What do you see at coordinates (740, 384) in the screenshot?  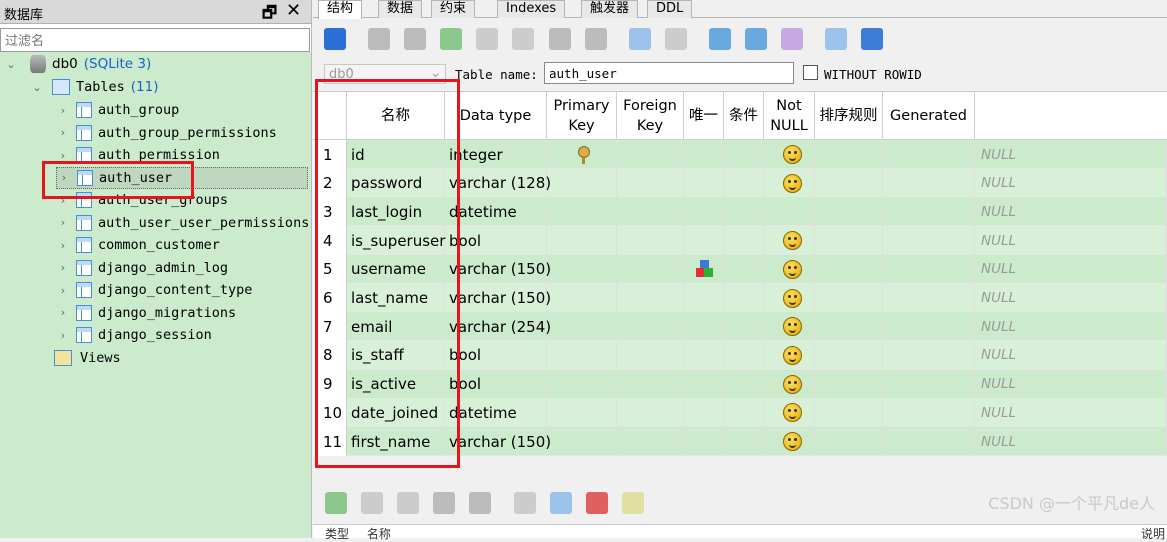 I see `table-row: 9 is_active bool NULL` at bounding box center [740, 384].